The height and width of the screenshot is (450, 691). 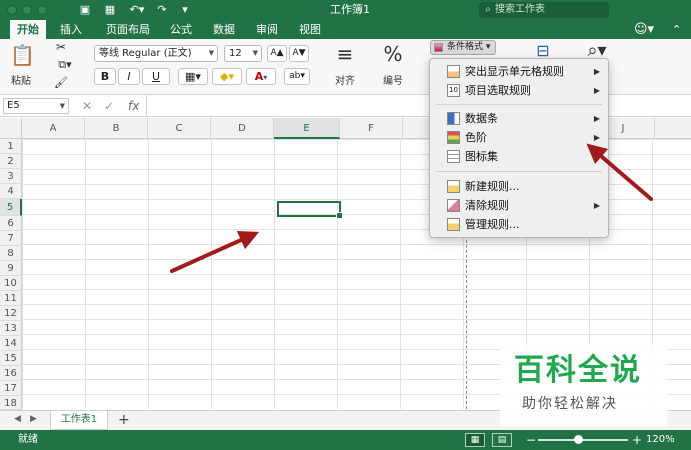 What do you see at coordinates (116, 128) in the screenshot?
I see `column-header-b: B` at bounding box center [116, 128].